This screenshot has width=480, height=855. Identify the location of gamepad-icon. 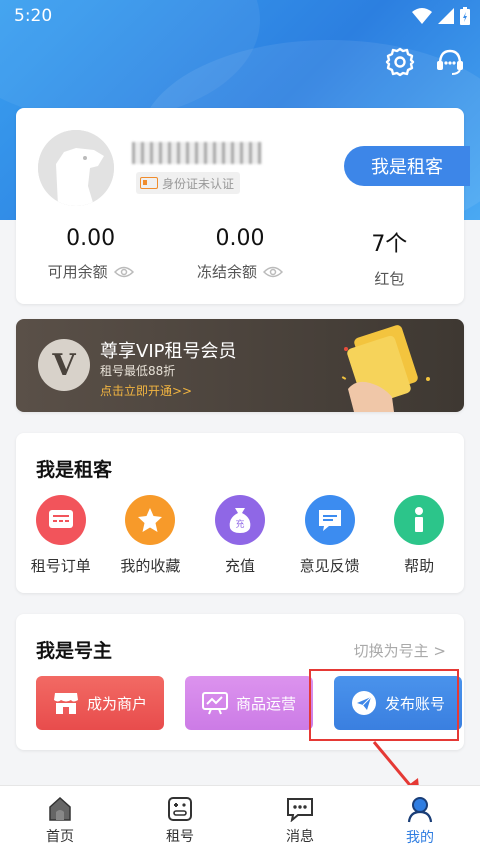
(180, 808).